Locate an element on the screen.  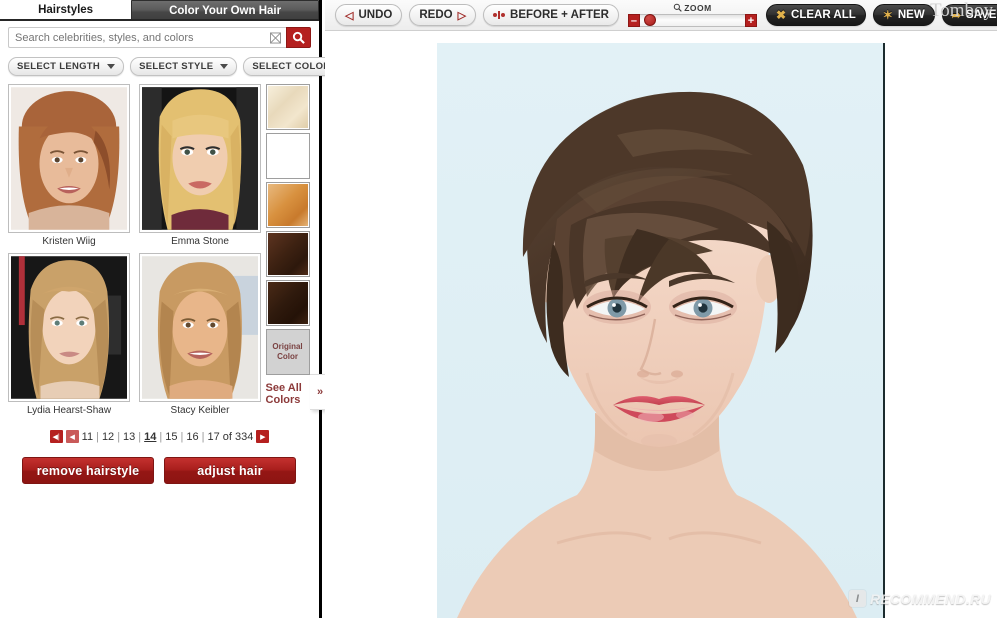
search-input is located at coordinates (147, 37).